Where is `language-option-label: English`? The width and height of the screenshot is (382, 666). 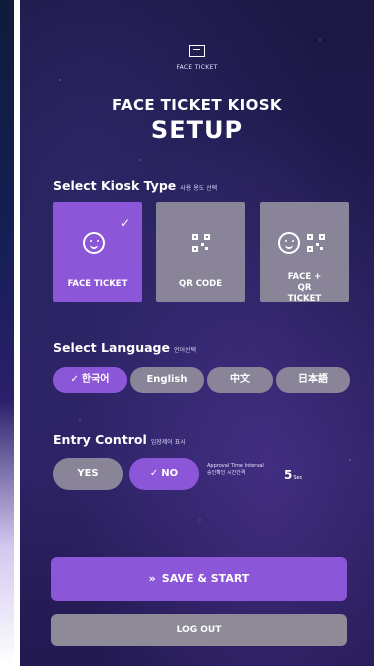
language-option-label: English is located at coordinates (167, 379).